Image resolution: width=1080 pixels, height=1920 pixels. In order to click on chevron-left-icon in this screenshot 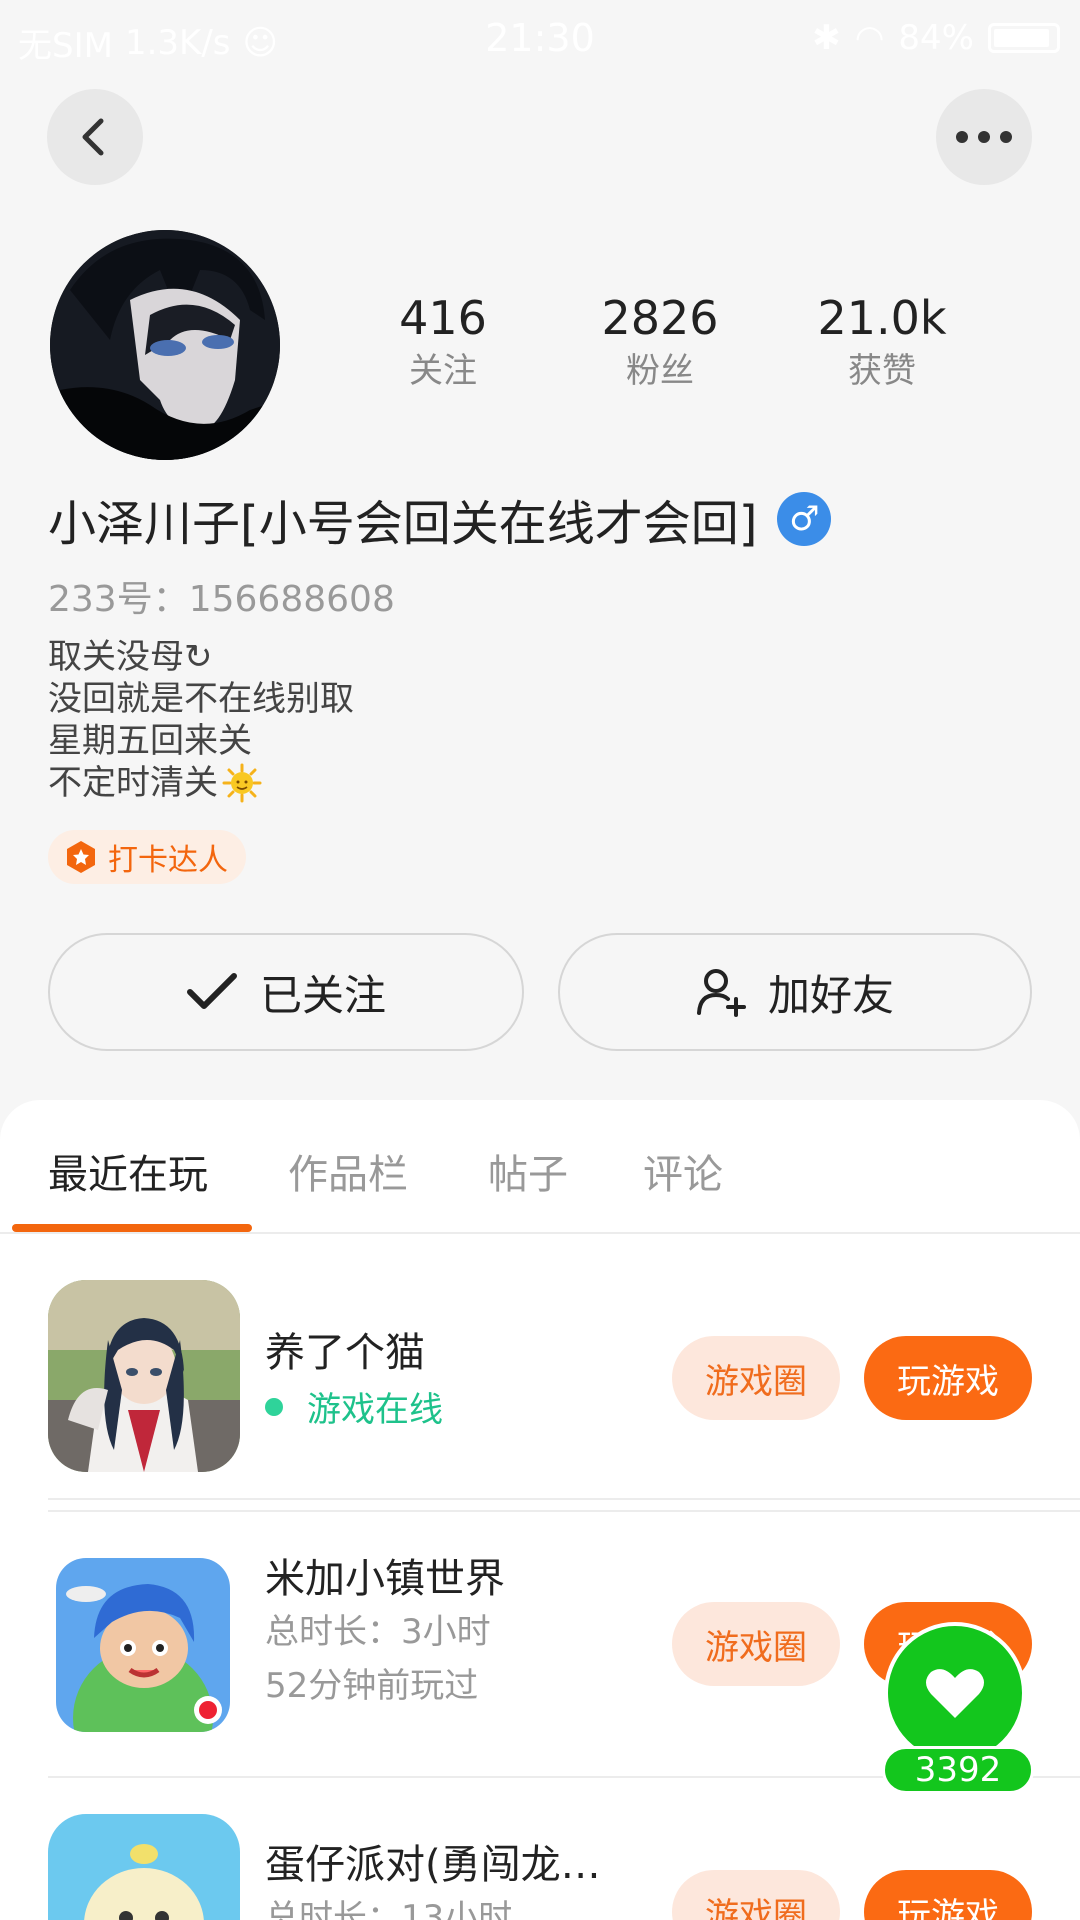, I will do `click(93, 137)`.